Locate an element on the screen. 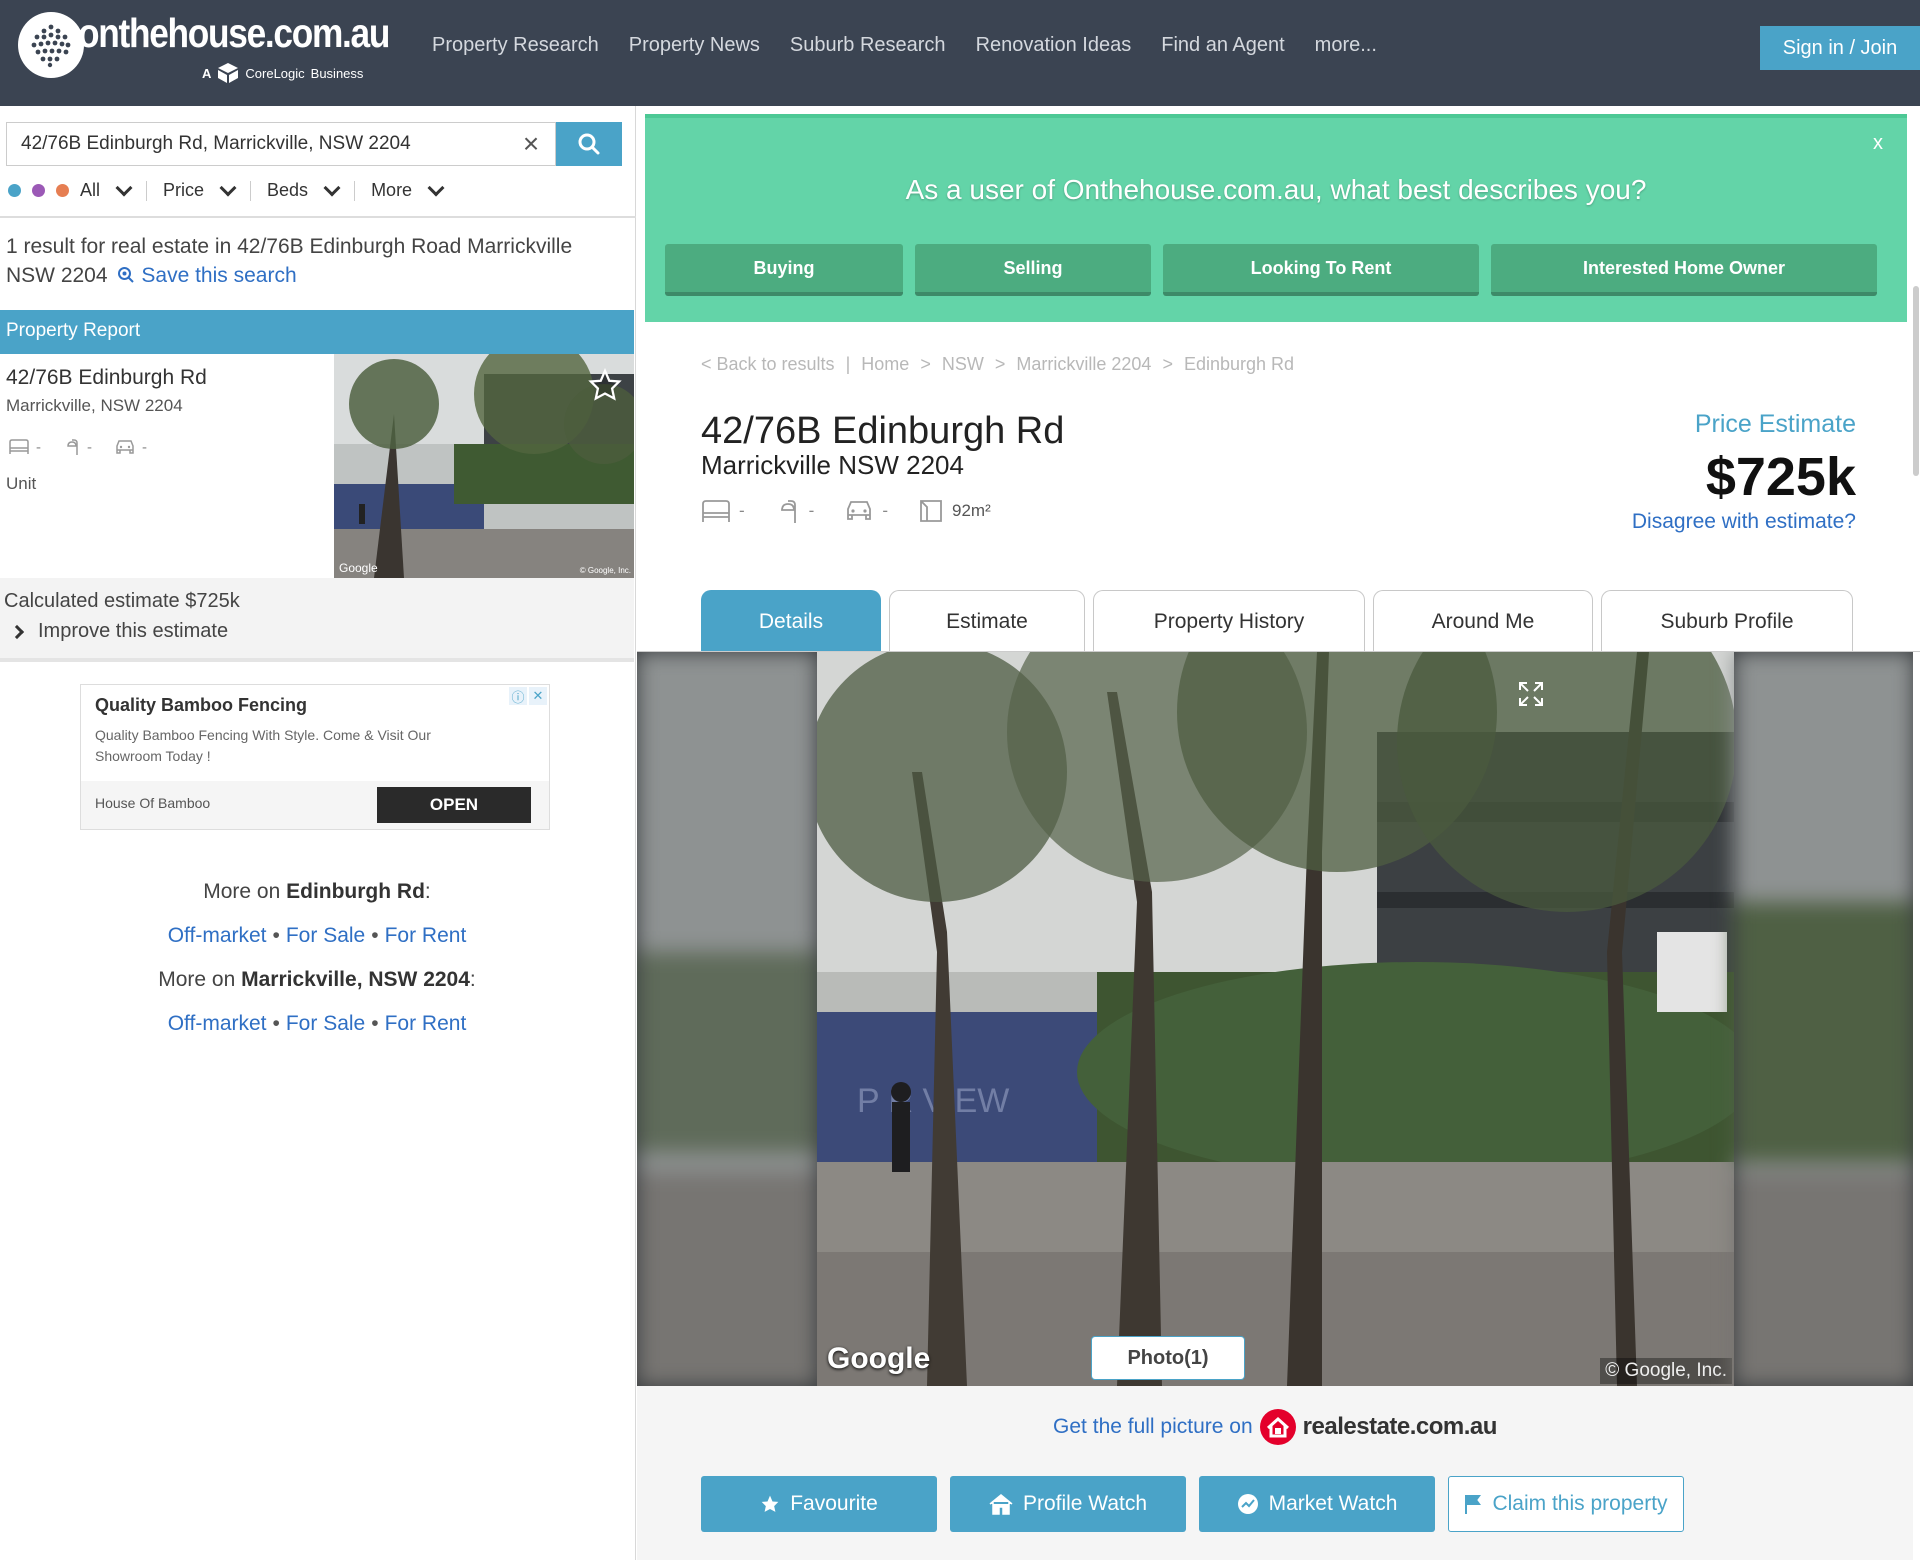 Image resolution: width=1920 pixels, height=1560 pixels. more-on-street: More on Edinburgh Rd: is located at coordinates (317, 891).